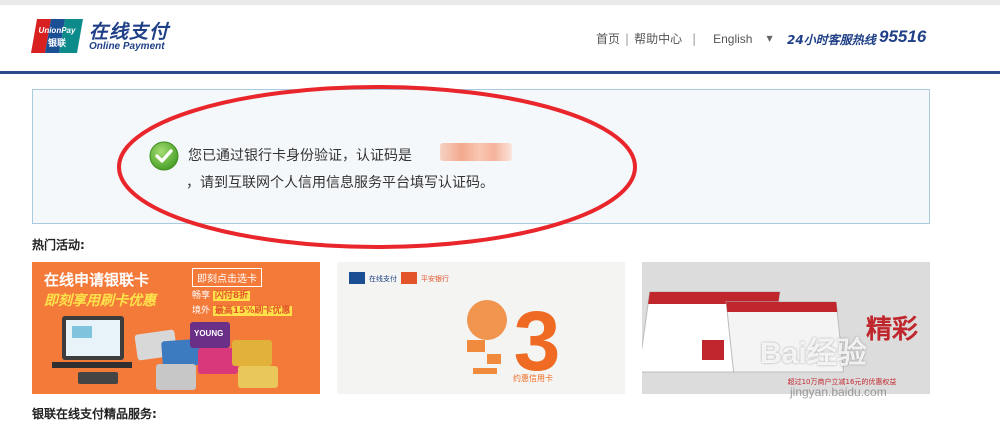 This screenshot has height=428, width=1000. Describe the element at coordinates (100, 301) in the screenshot. I see `banner-subtitle: 即刻享用刷卡优惠` at that location.